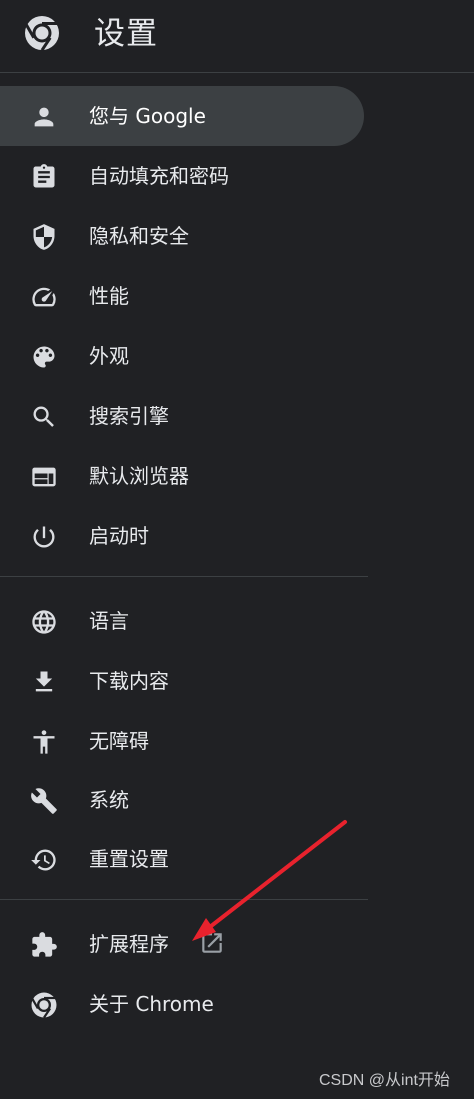  I want to click on sidebar-item-label: 外观, so click(109, 356).